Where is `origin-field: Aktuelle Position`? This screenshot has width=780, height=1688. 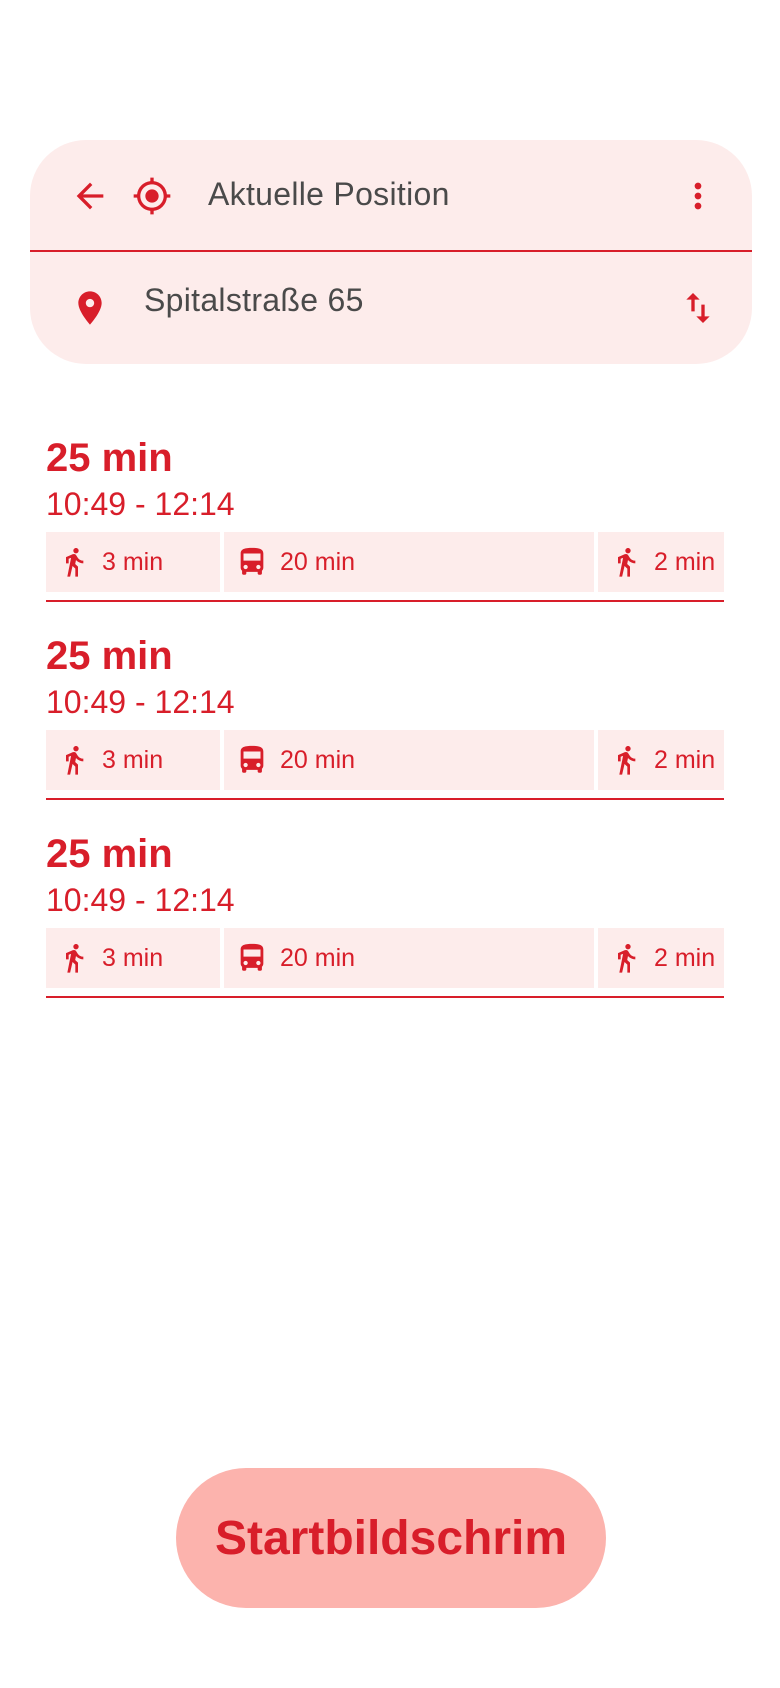
origin-field: Aktuelle Position is located at coordinates (329, 194).